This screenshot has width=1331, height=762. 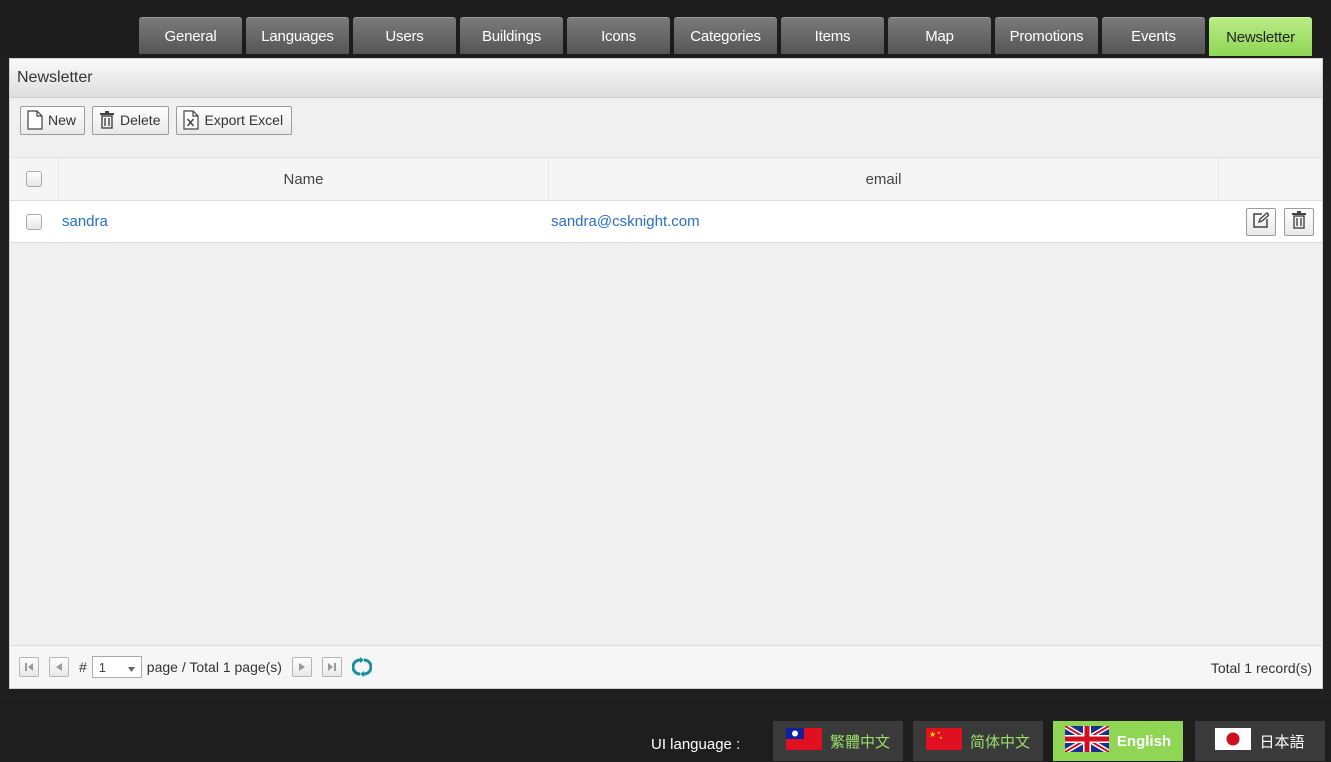 I want to click on language-japanese: 日本語, so click(x=1260, y=741).